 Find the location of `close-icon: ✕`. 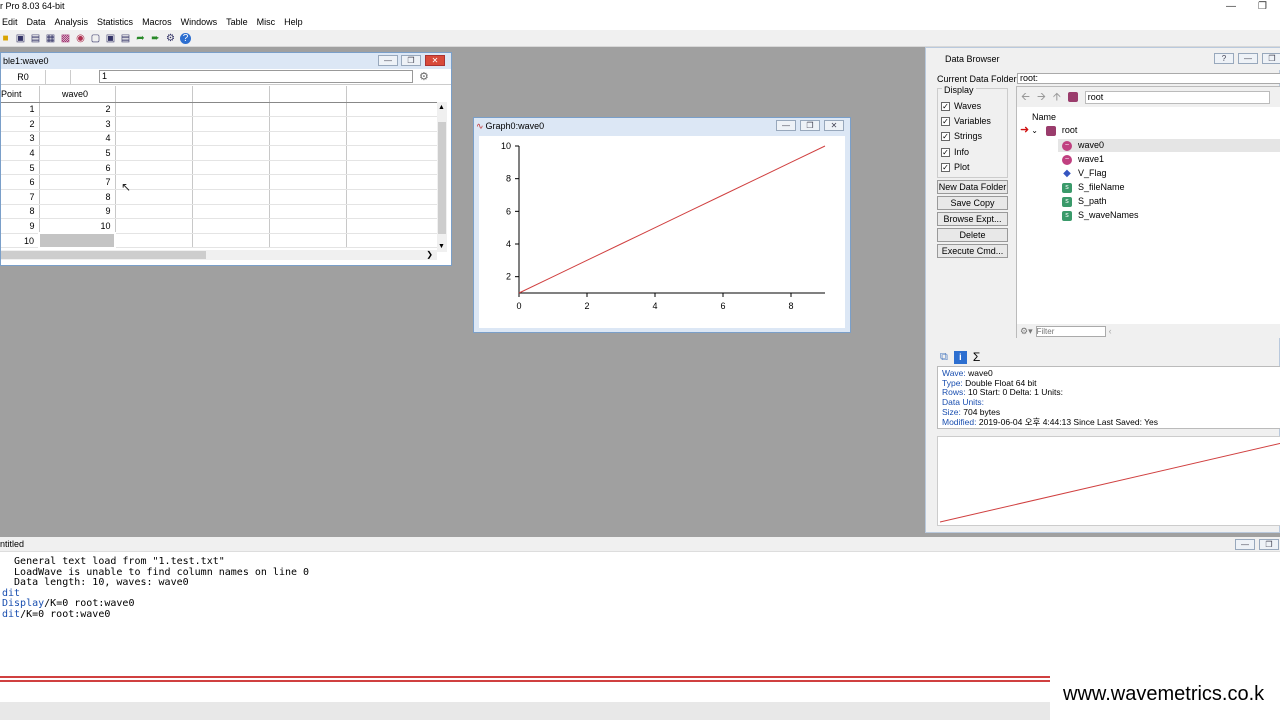

close-icon: ✕ is located at coordinates (834, 125).